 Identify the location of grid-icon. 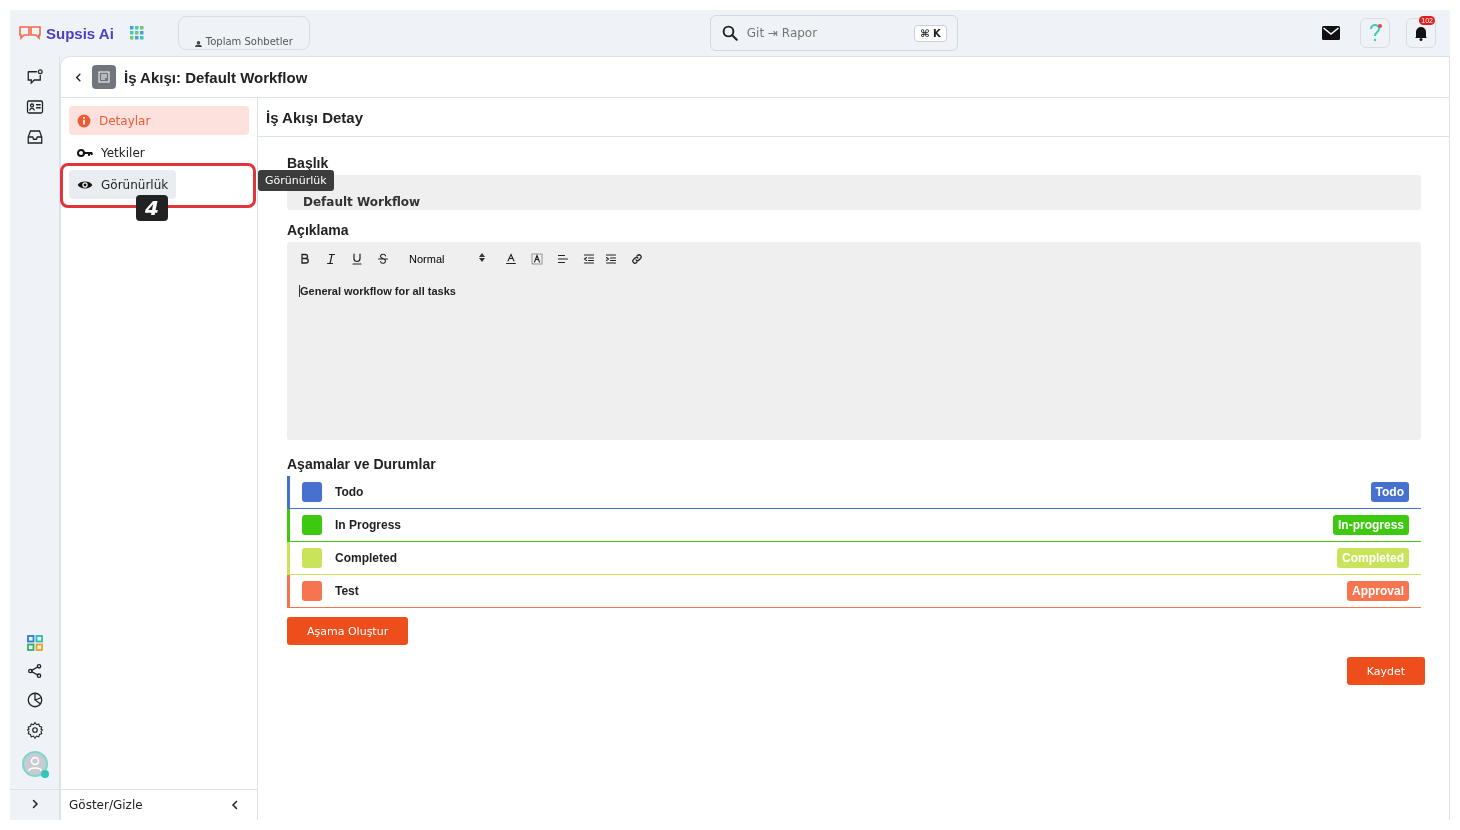
(34, 643).